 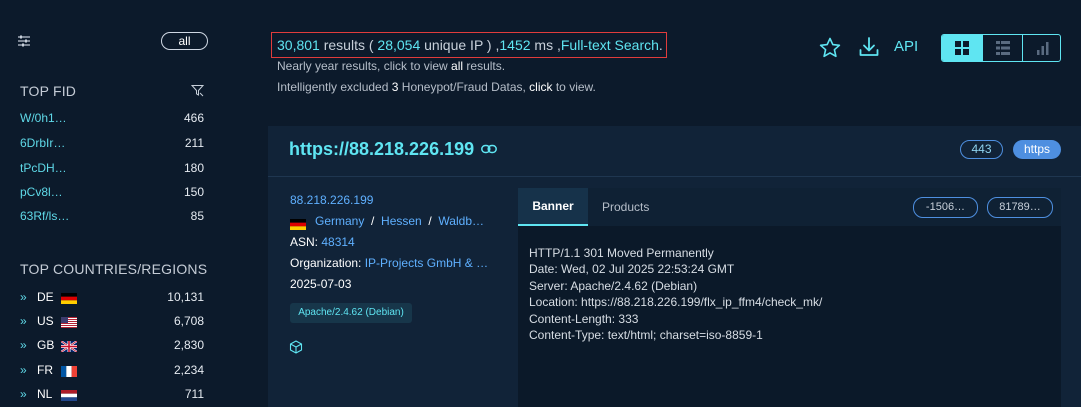 I want to click on list-icon, so click(x=1003, y=48).